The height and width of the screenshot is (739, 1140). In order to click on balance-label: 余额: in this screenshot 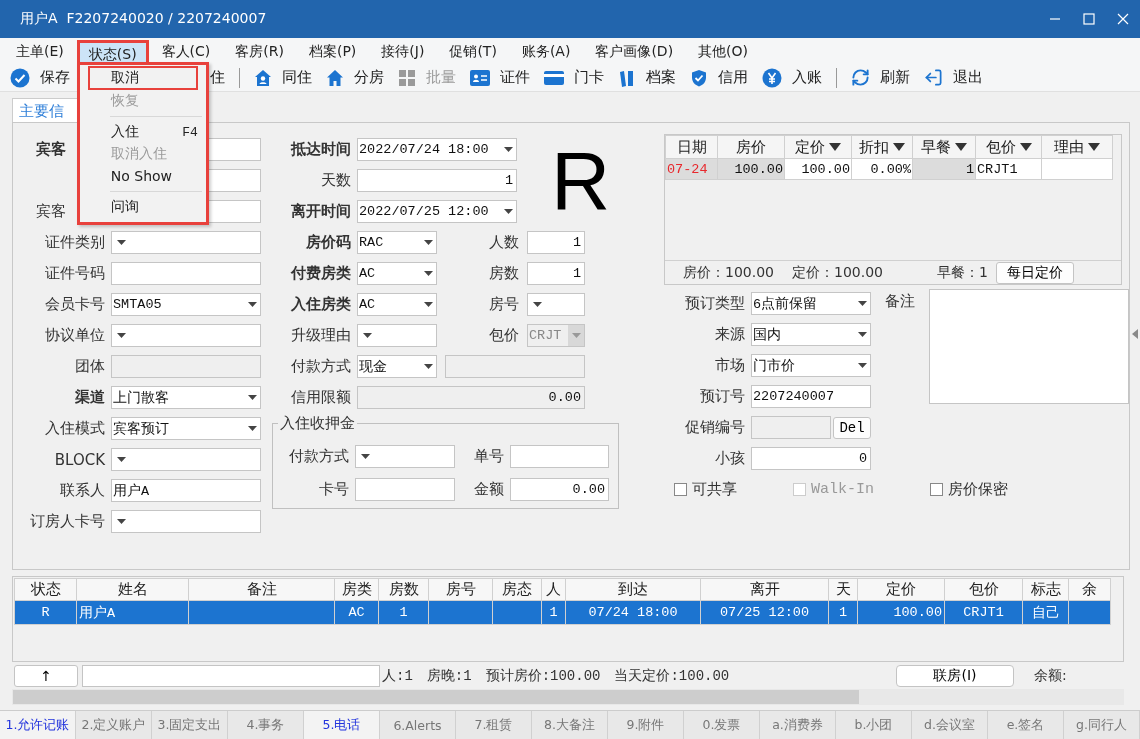, I will do `click(1051, 676)`.